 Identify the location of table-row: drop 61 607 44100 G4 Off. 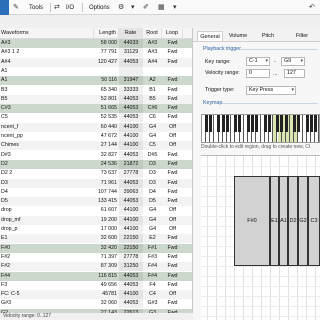
(96, 211).